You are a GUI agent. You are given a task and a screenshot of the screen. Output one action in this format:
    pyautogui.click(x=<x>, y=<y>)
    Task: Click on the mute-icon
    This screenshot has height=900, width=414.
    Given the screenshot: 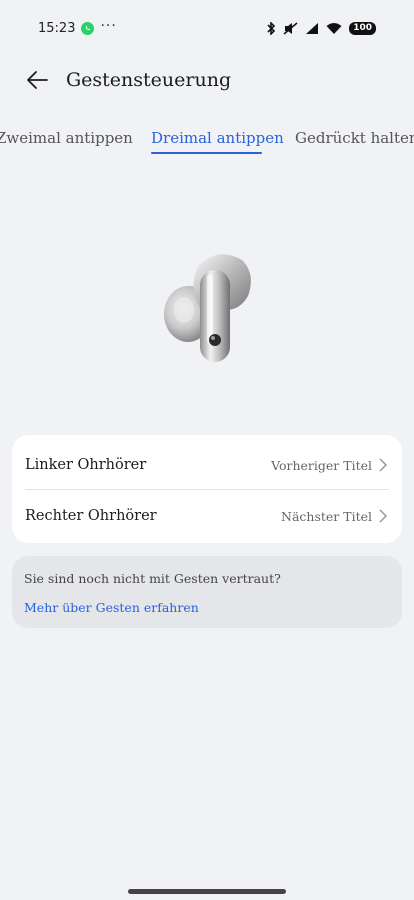 What is the action you would take?
    pyautogui.click(x=290, y=28)
    